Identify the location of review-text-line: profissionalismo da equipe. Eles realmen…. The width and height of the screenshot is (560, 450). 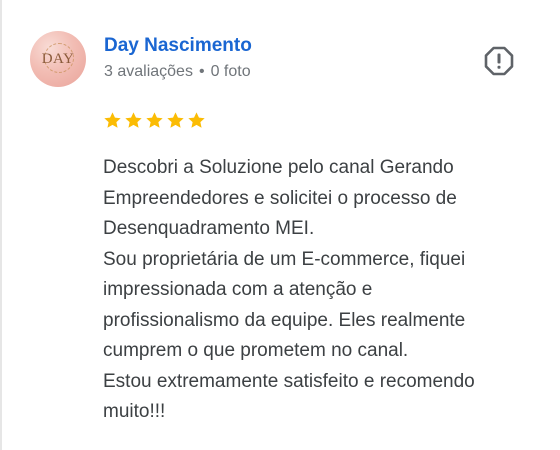
(284, 320).